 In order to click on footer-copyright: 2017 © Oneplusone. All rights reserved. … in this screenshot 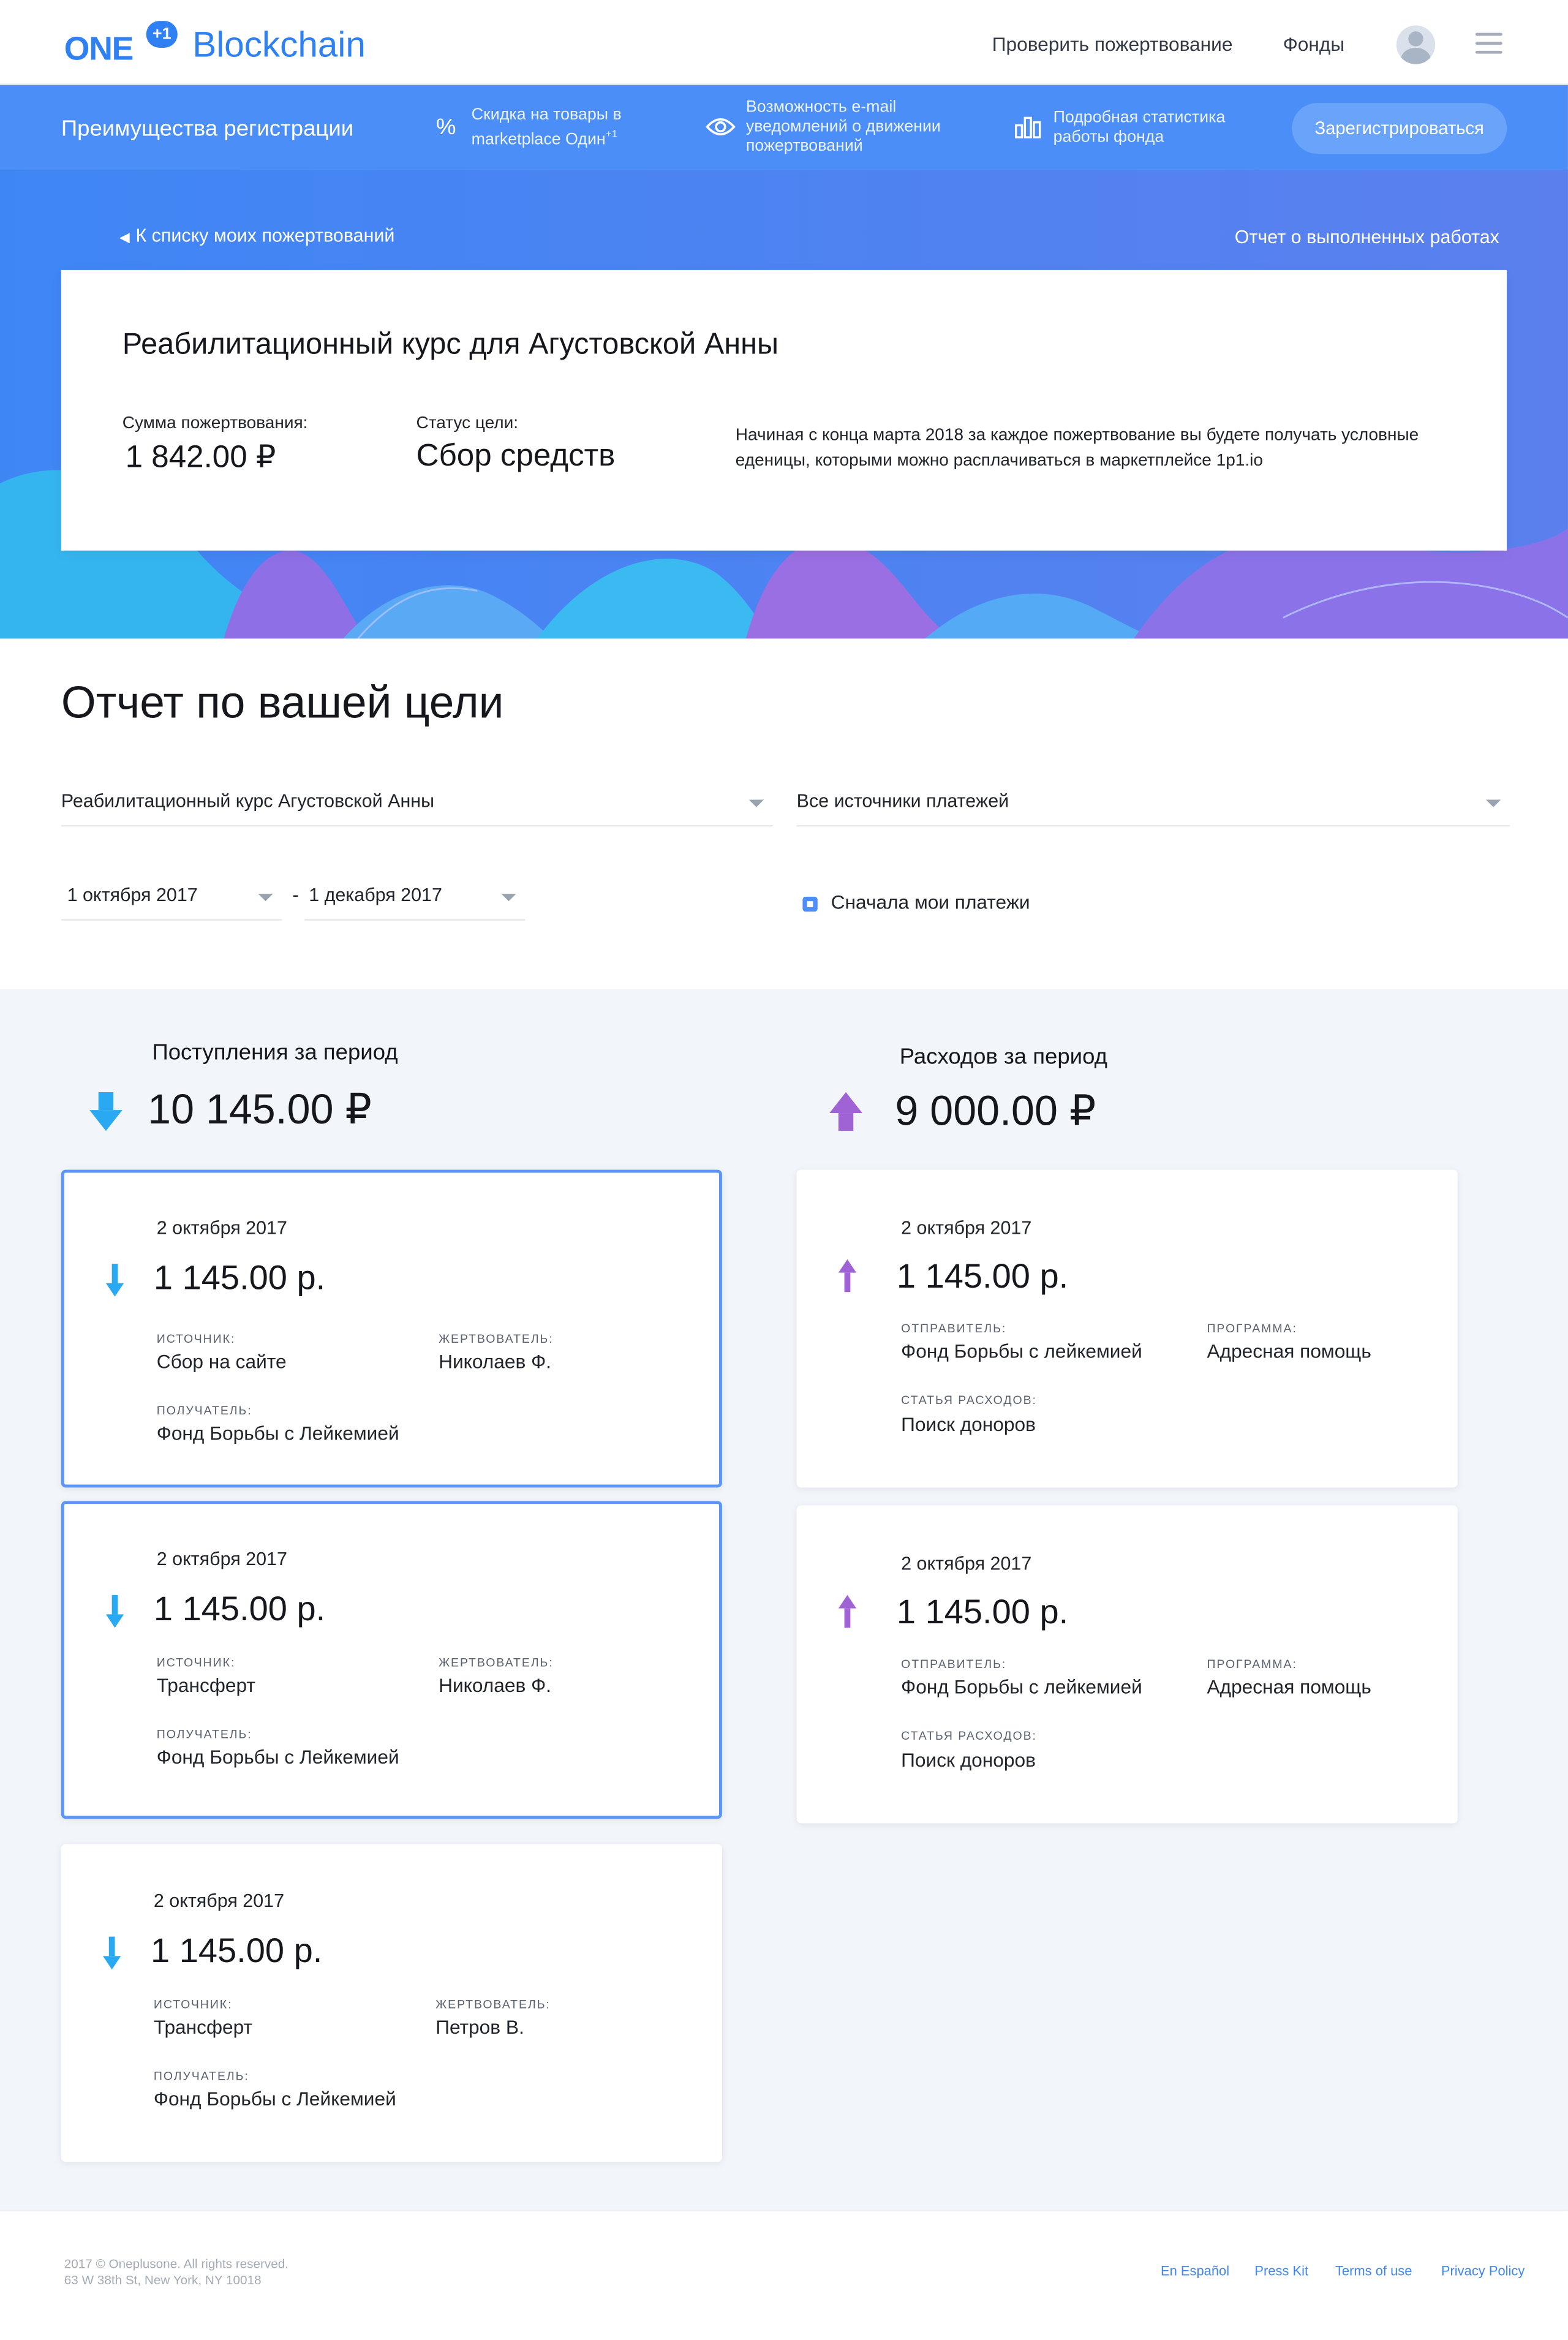, I will do `click(176, 2272)`.